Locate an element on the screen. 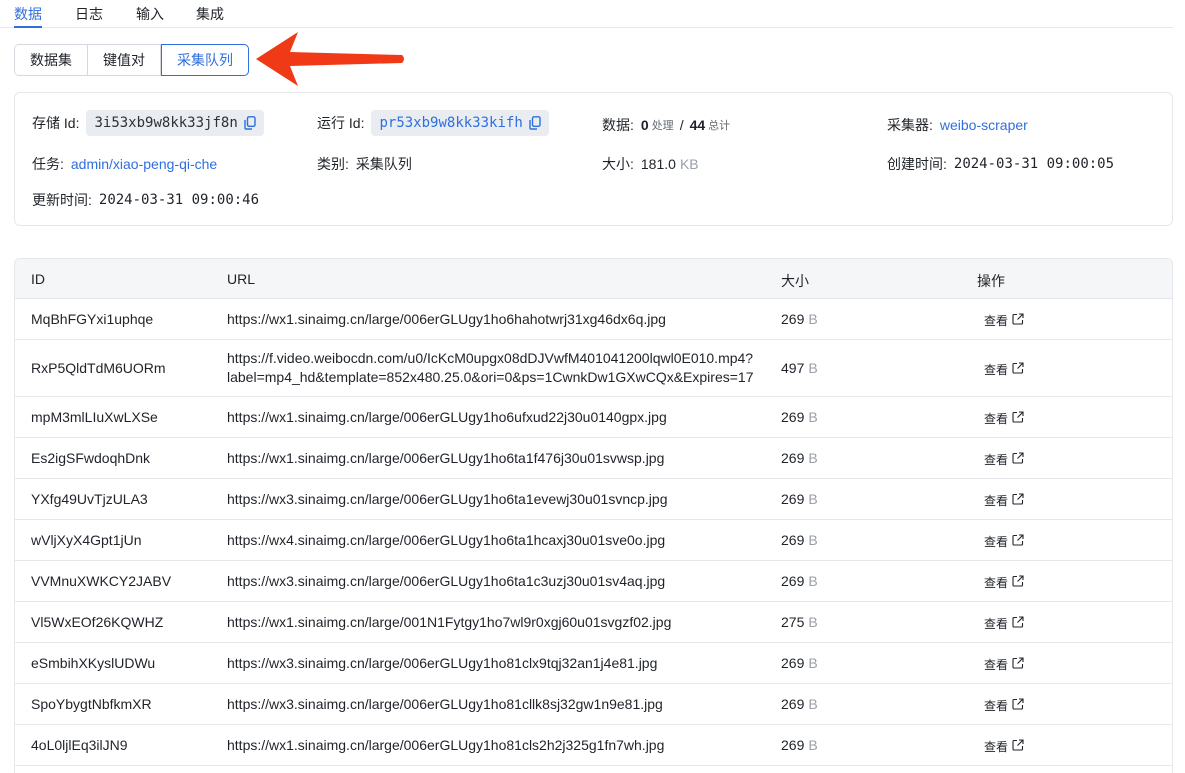 The image size is (1185, 773). run-id-chip: pr53xb9w8kk33kifh is located at coordinates (460, 123).